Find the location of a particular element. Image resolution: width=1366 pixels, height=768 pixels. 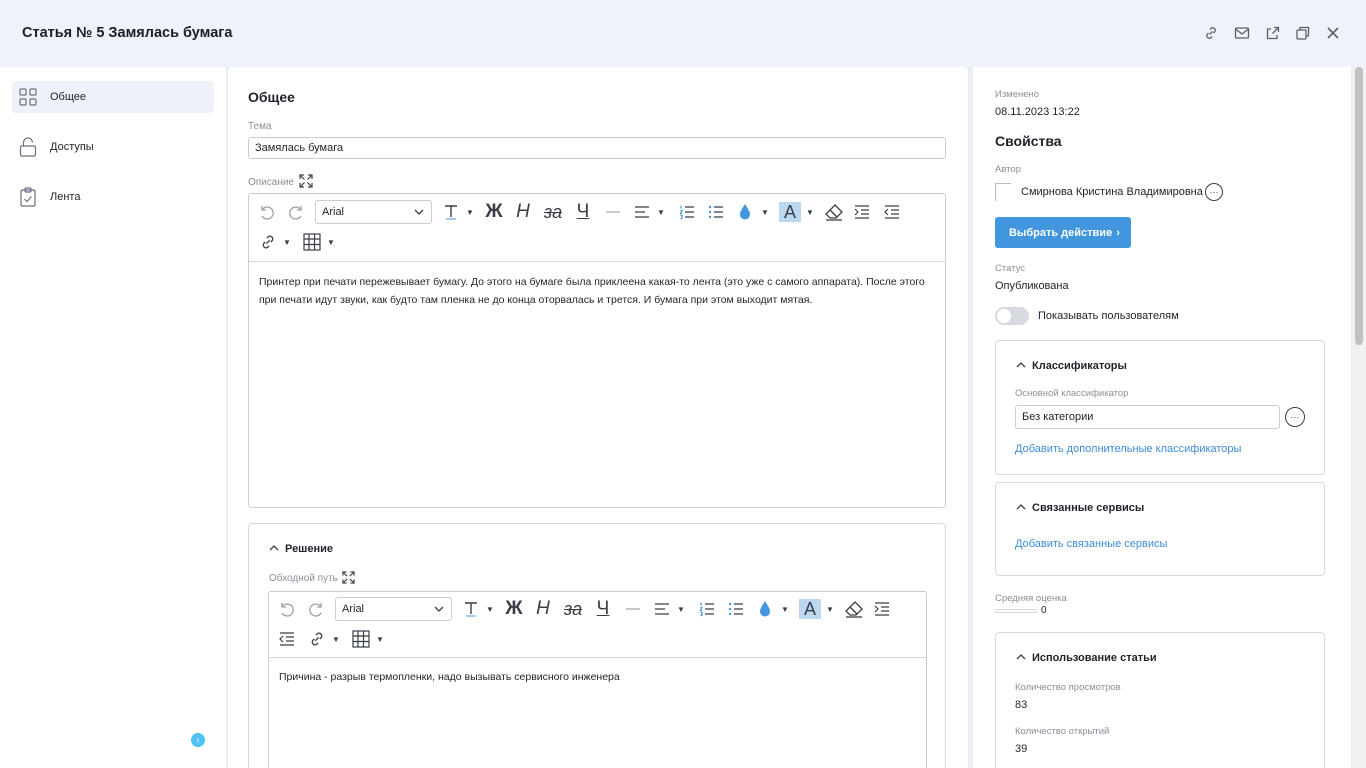

classifier-more-button: ··· is located at coordinates (1295, 417).